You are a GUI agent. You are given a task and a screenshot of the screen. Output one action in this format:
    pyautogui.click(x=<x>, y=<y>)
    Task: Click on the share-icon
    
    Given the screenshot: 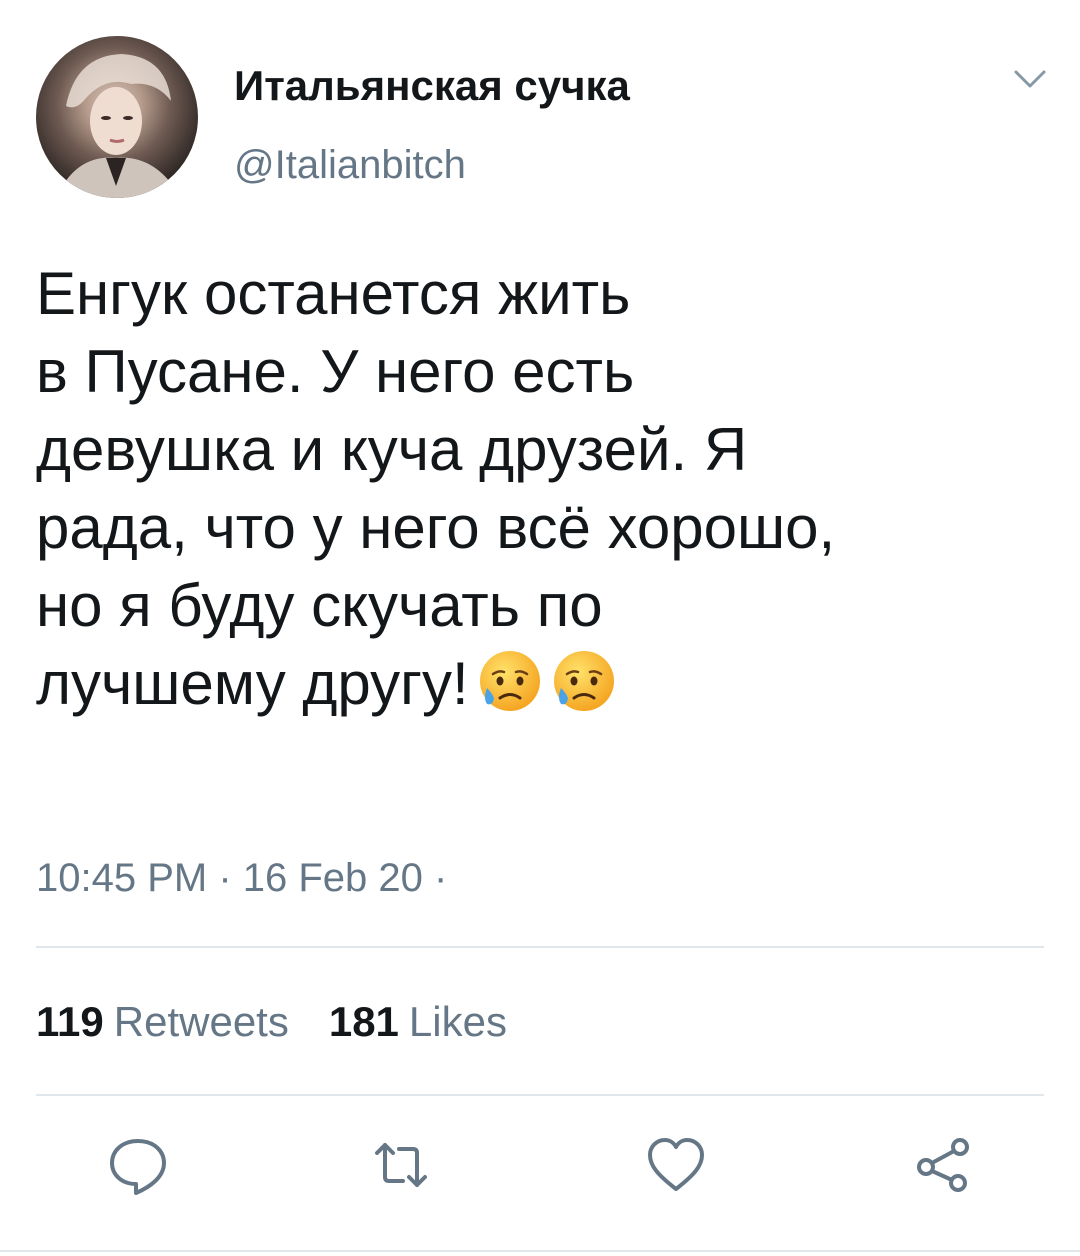 What is the action you would take?
    pyautogui.click(x=944, y=1165)
    